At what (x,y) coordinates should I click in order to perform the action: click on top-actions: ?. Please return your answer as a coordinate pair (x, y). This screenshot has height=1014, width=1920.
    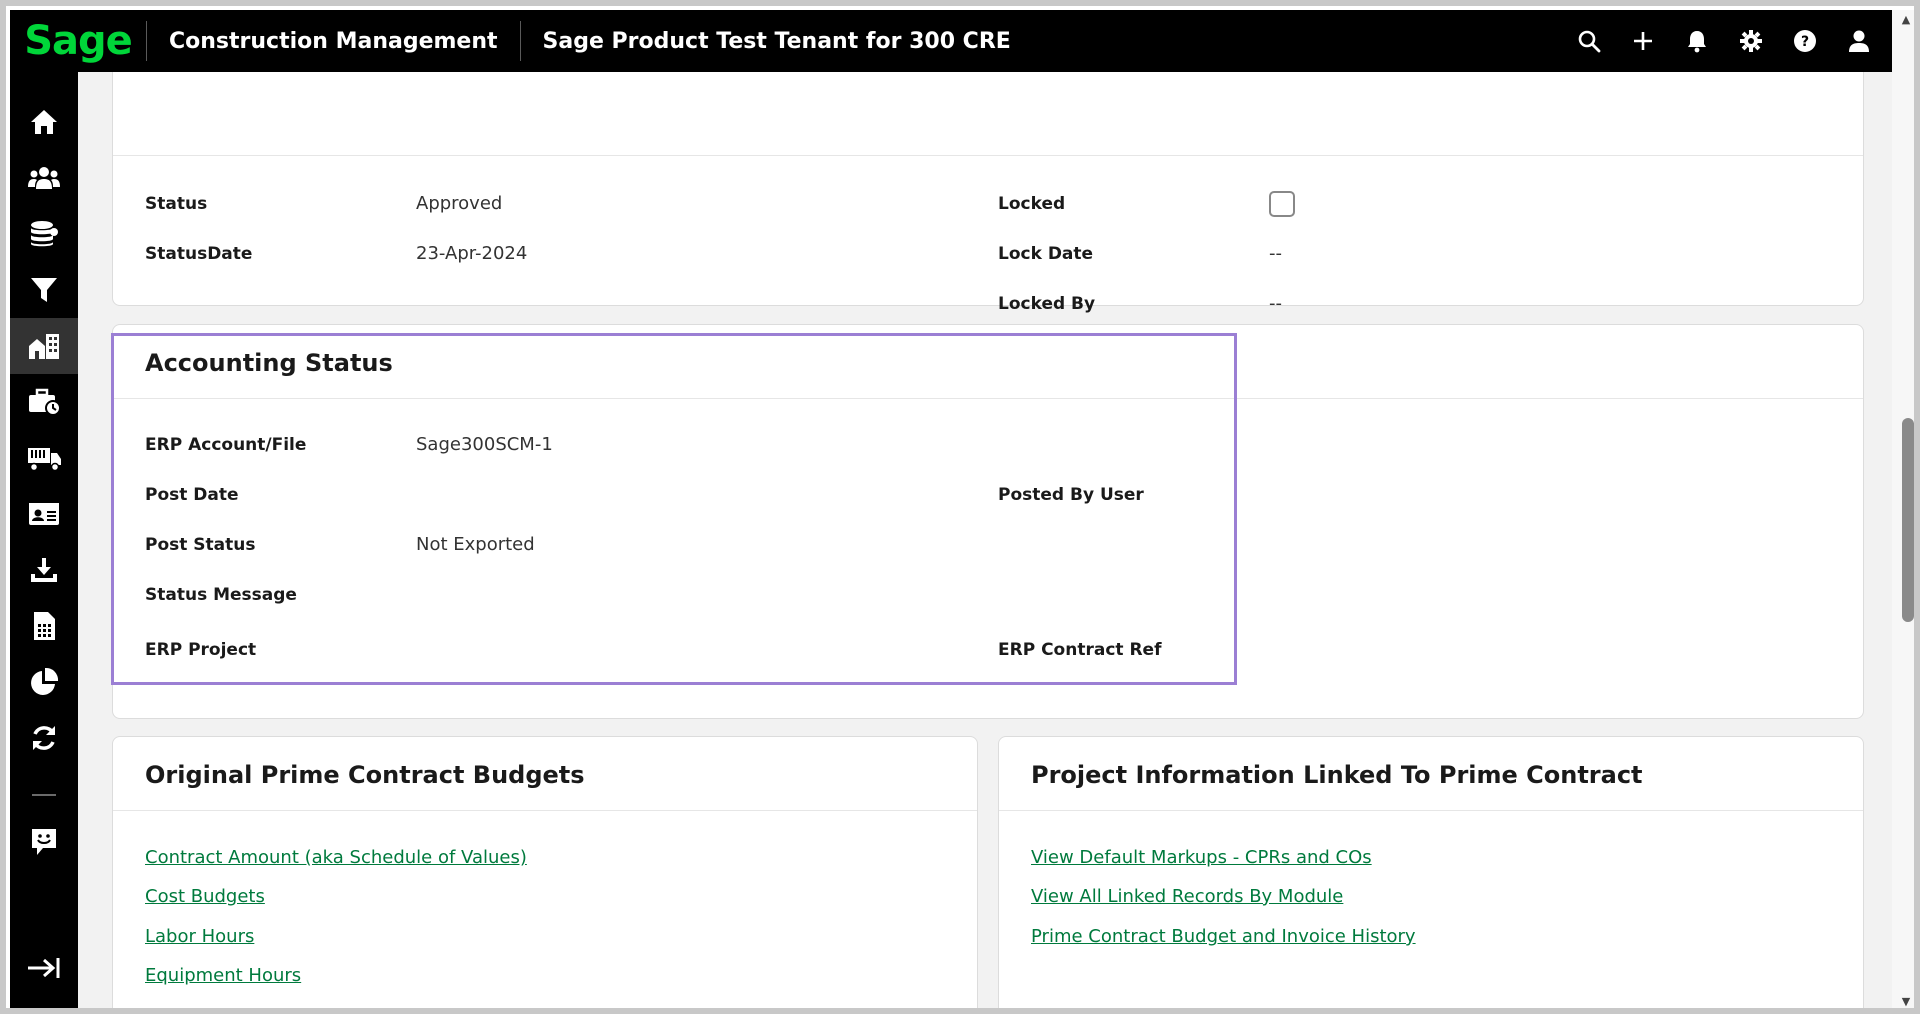
    Looking at the image, I should click on (1724, 41).